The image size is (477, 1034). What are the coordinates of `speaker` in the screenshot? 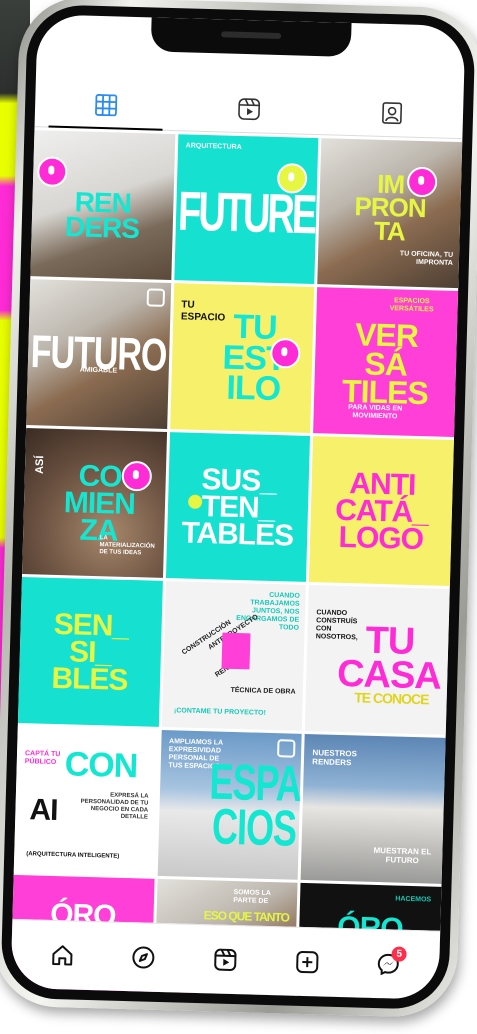 It's located at (251, 35).